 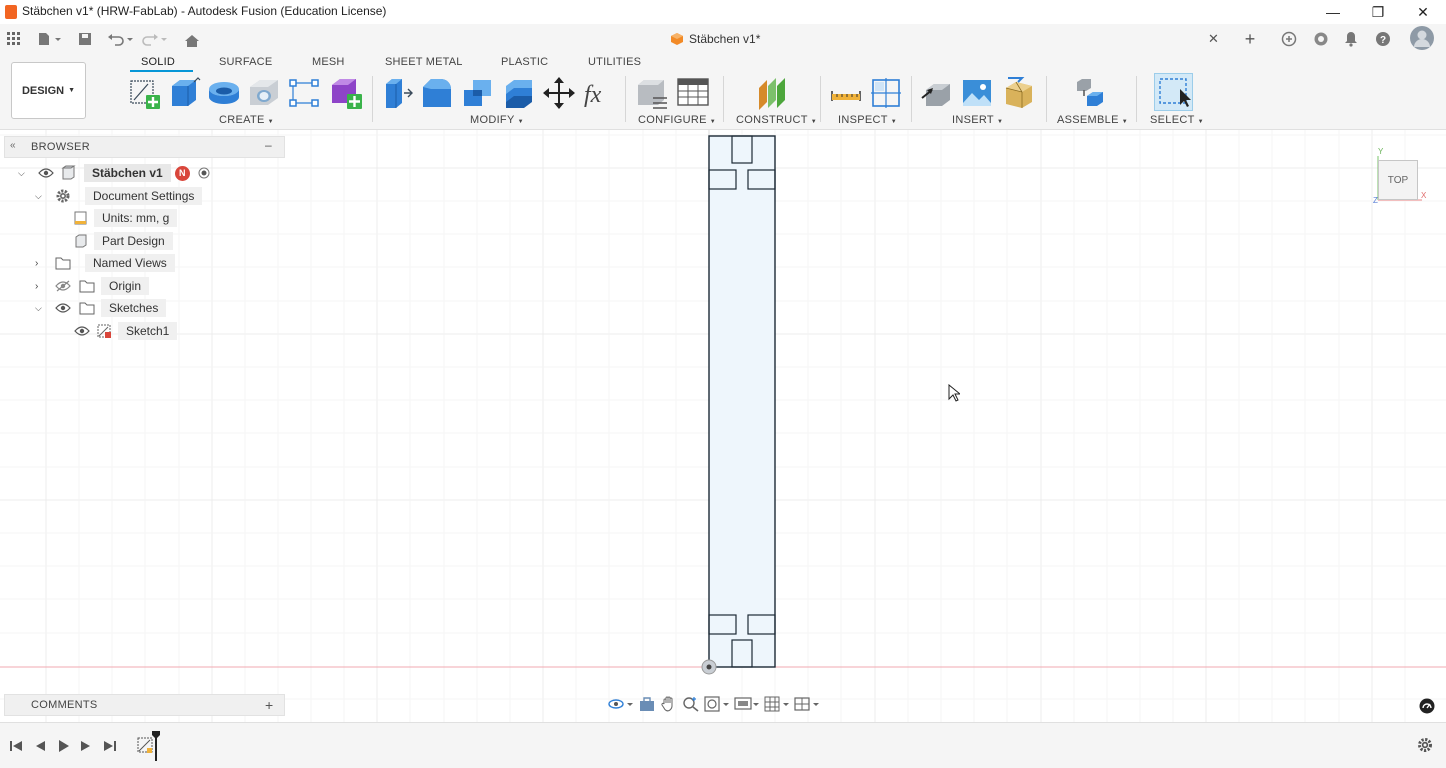 What do you see at coordinates (144, 705) in the screenshot?
I see `comments-panel-header: COMMENTS +` at bounding box center [144, 705].